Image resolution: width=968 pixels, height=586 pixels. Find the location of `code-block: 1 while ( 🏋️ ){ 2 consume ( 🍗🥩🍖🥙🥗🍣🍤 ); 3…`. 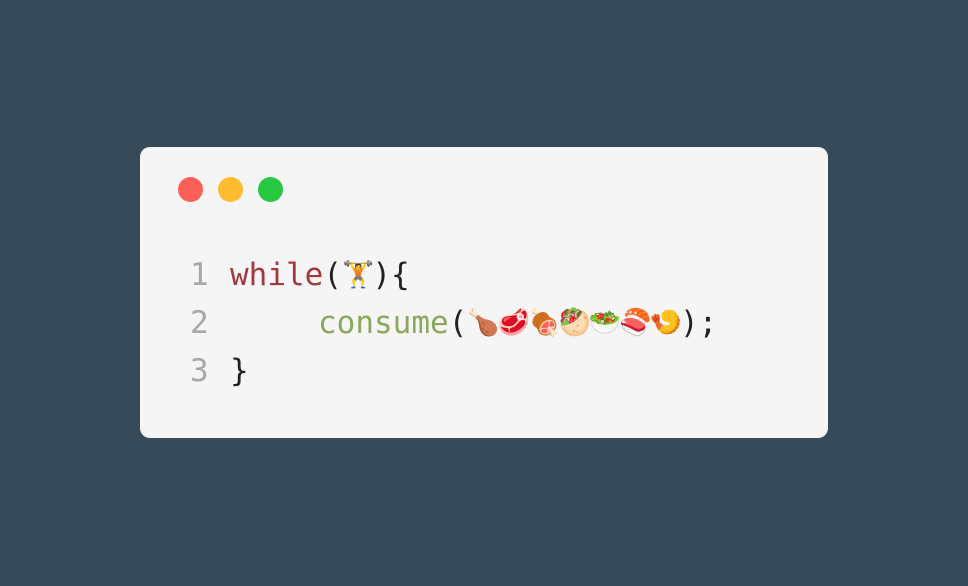

code-block: 1 while ( 🏋️ ){ 2 consume ( 🍗🥩🍖🥙🥗🍣🍤 ); 3… is located at coordinates (453, 323).